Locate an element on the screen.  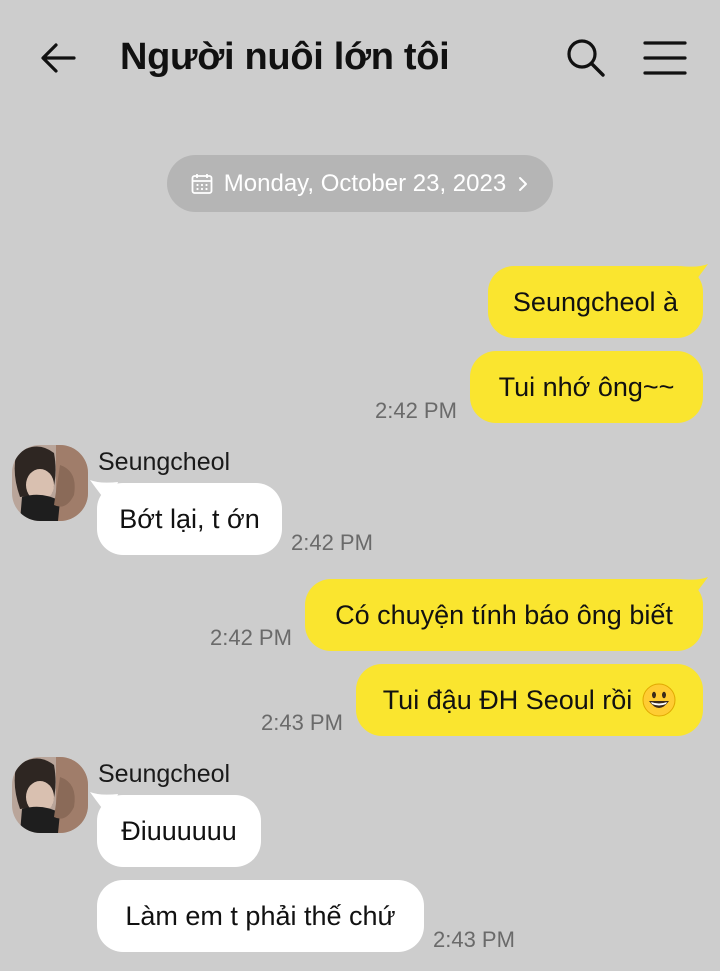
message-text: Làm em t phải thế chứ is located at coordinates (260, 915).